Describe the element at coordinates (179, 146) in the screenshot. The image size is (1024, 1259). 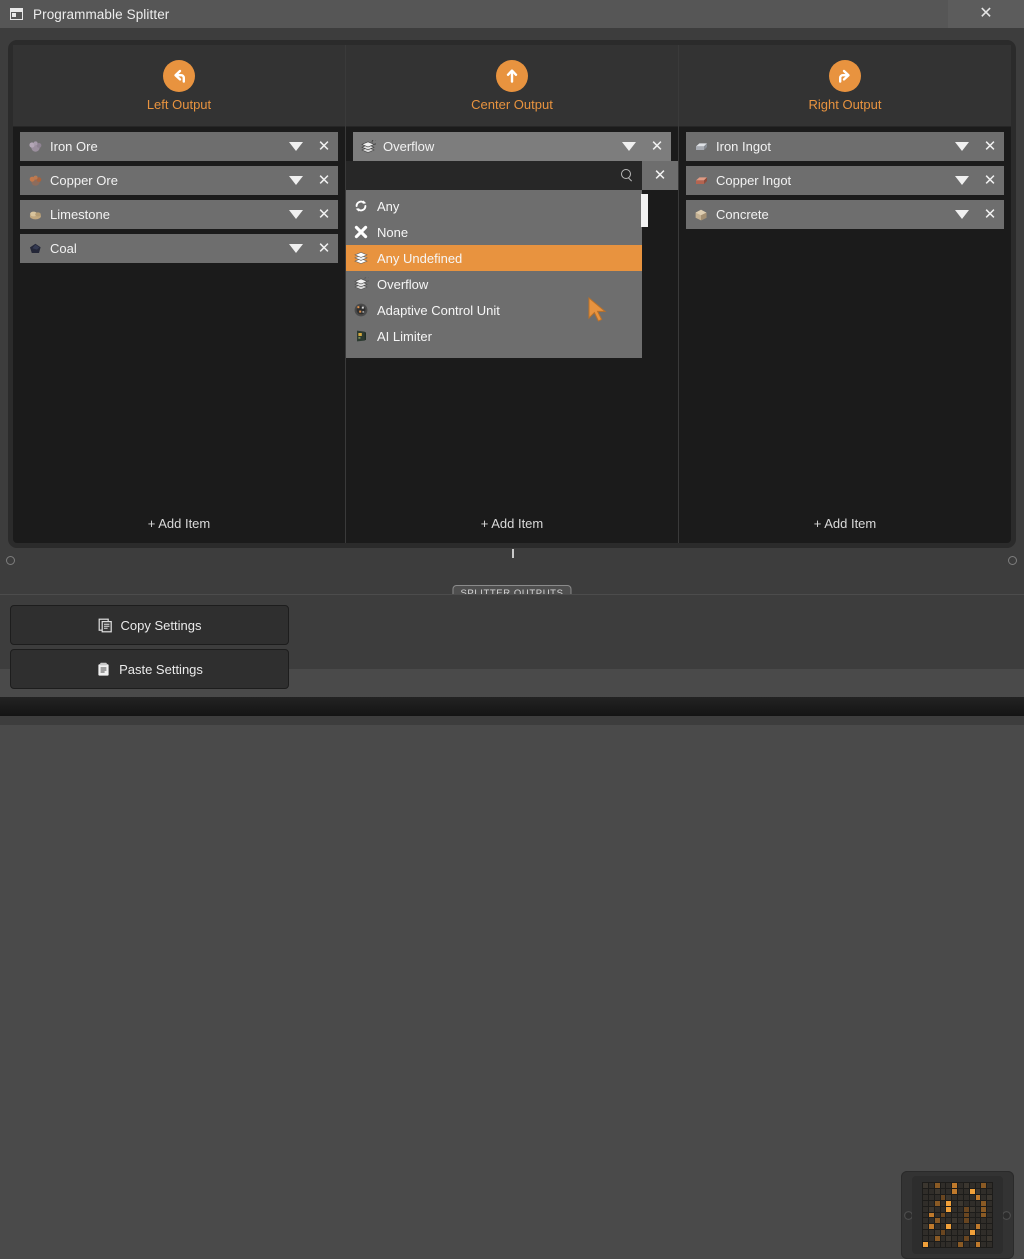
I see `table-row: Iron Ore ✕` at that location.